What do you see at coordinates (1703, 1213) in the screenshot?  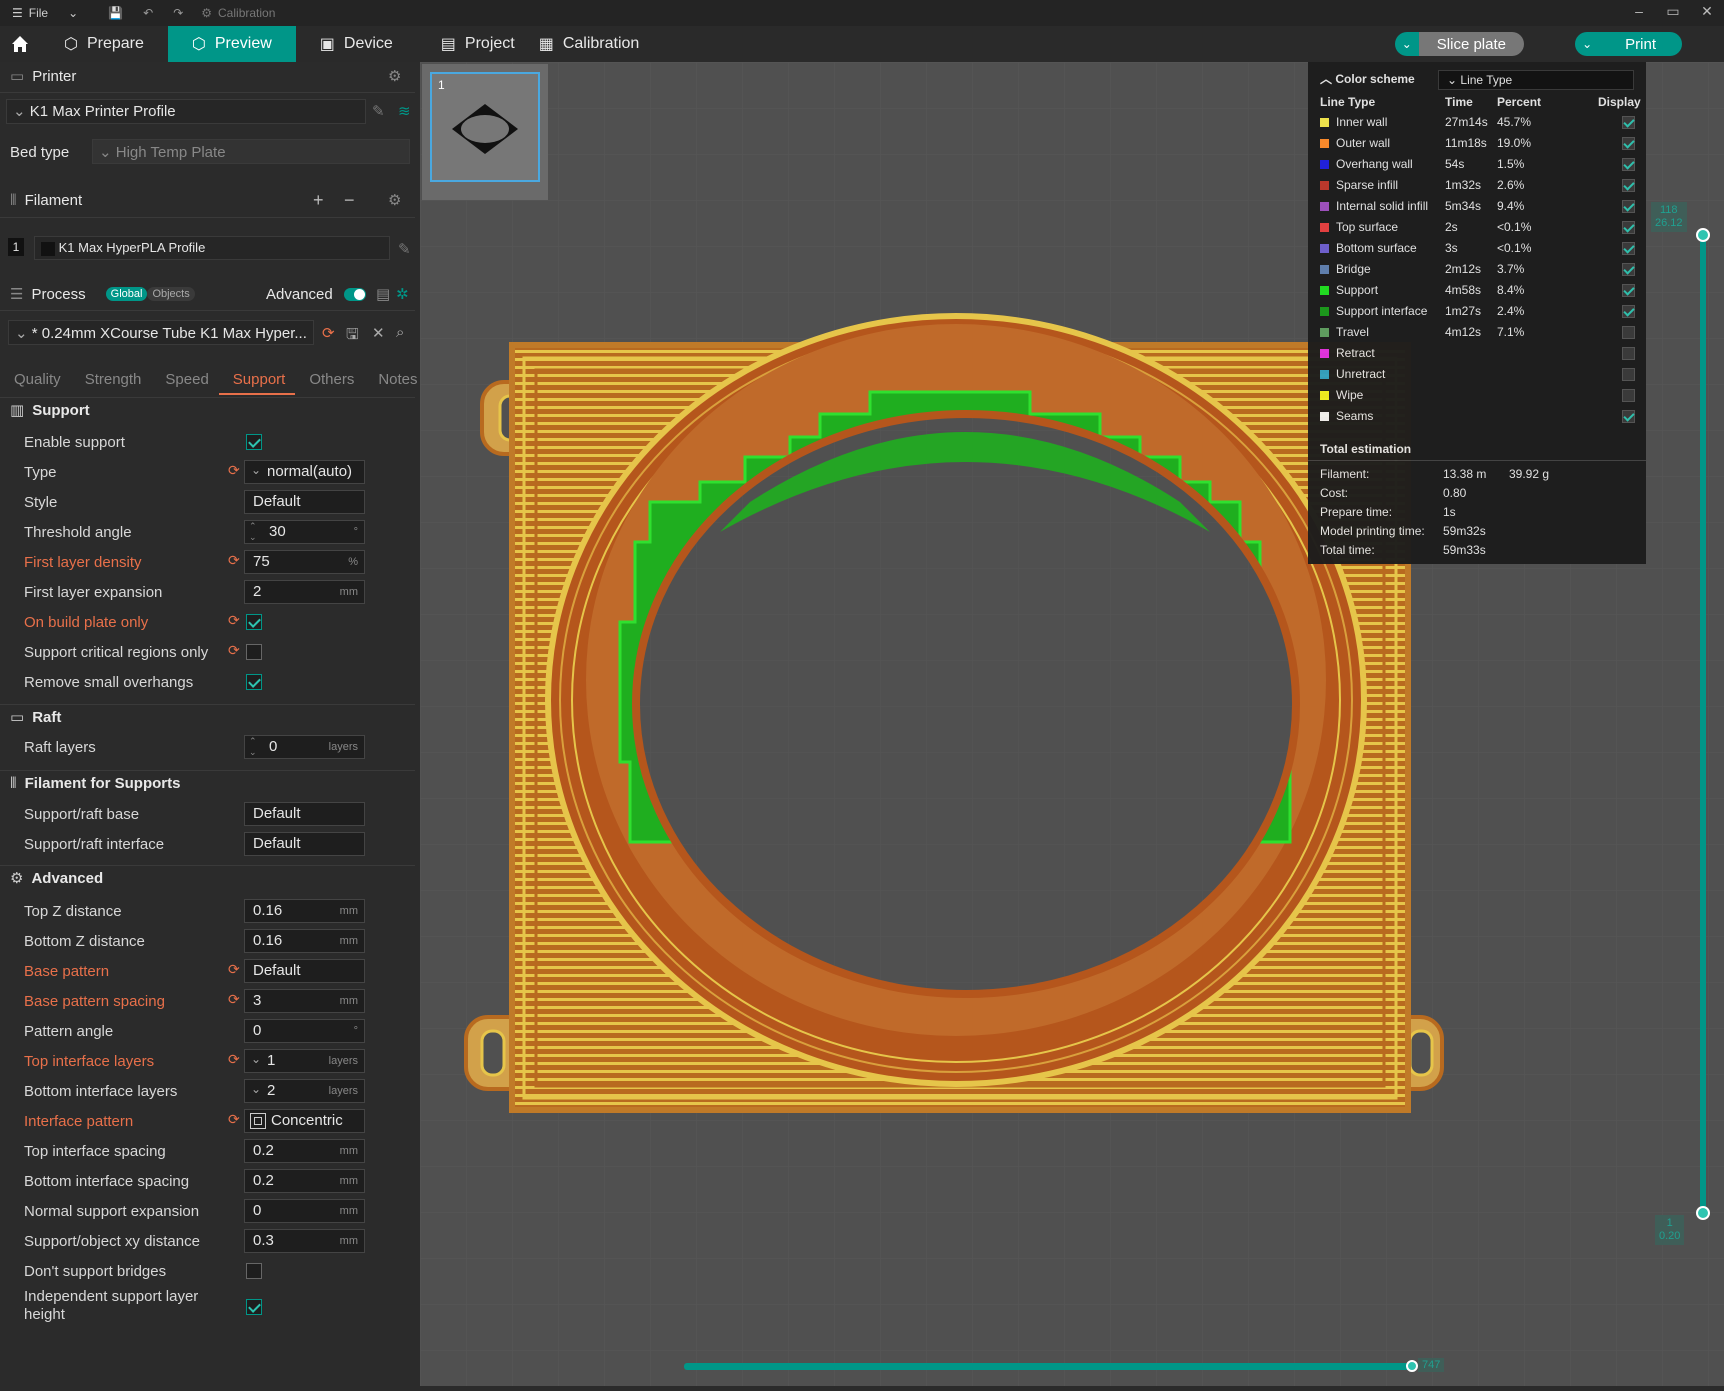 I see `layer-slider-bottom-handle` at bounding box center [1703, 1213].